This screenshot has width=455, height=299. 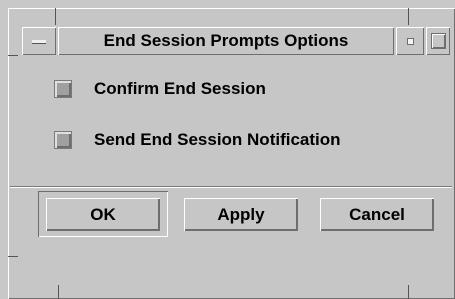 What do you see at coordinates (217, 139) in the screenshot?
I see `send-notification-label: Send End Session Notification` at bounding box center [217, 139].